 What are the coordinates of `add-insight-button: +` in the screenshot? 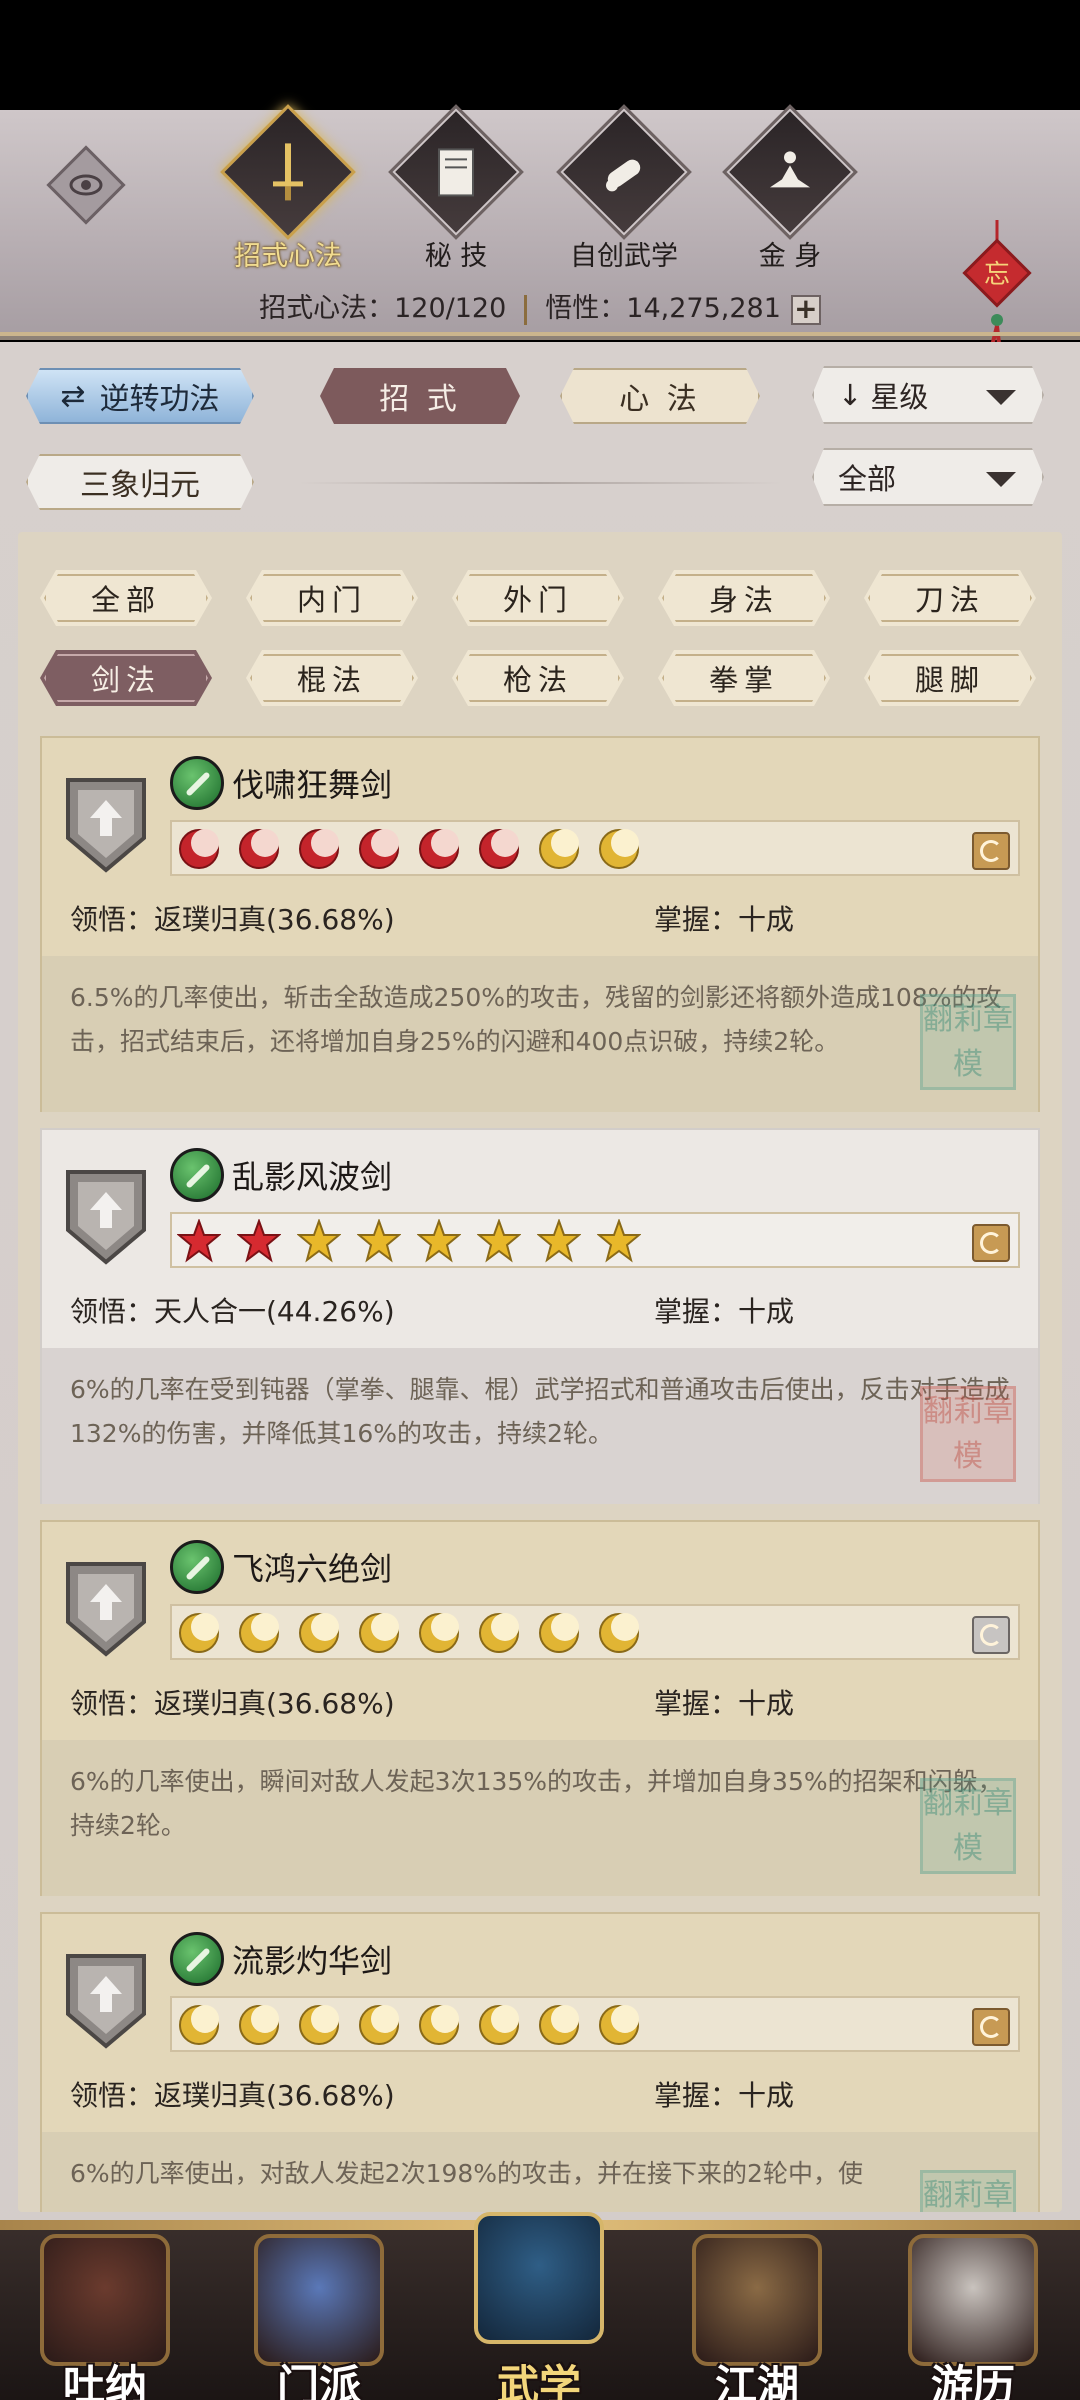 It's located at (805, 309).